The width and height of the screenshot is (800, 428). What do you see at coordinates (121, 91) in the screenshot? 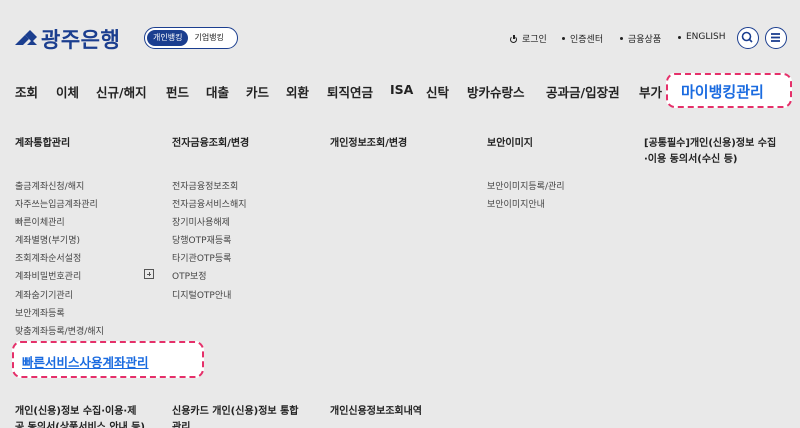
I see `gnb-item-new-cancel: 신규/해지` at bounding box center [121, 91].